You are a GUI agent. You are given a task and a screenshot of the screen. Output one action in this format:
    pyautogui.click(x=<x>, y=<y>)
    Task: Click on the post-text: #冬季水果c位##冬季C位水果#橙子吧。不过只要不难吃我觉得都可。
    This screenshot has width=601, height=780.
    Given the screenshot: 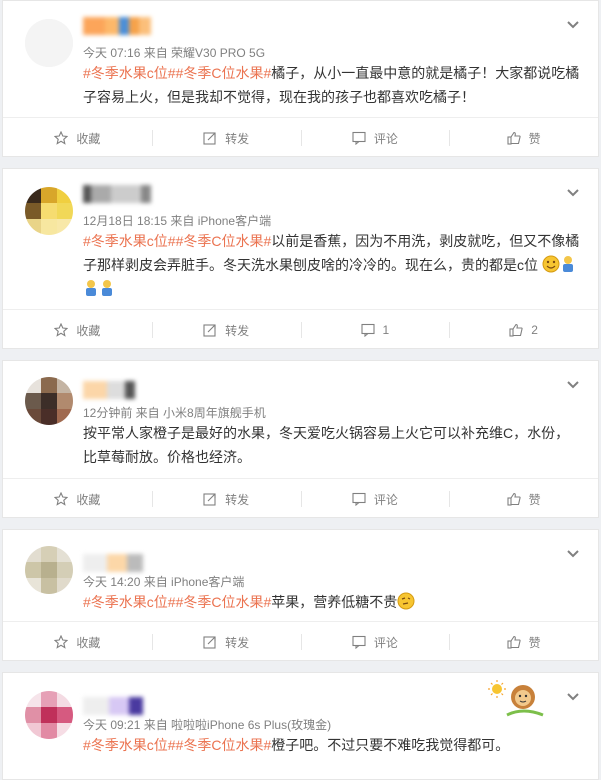 What is the action you would take?
    pyautogui.click(x=296, y=745)
    